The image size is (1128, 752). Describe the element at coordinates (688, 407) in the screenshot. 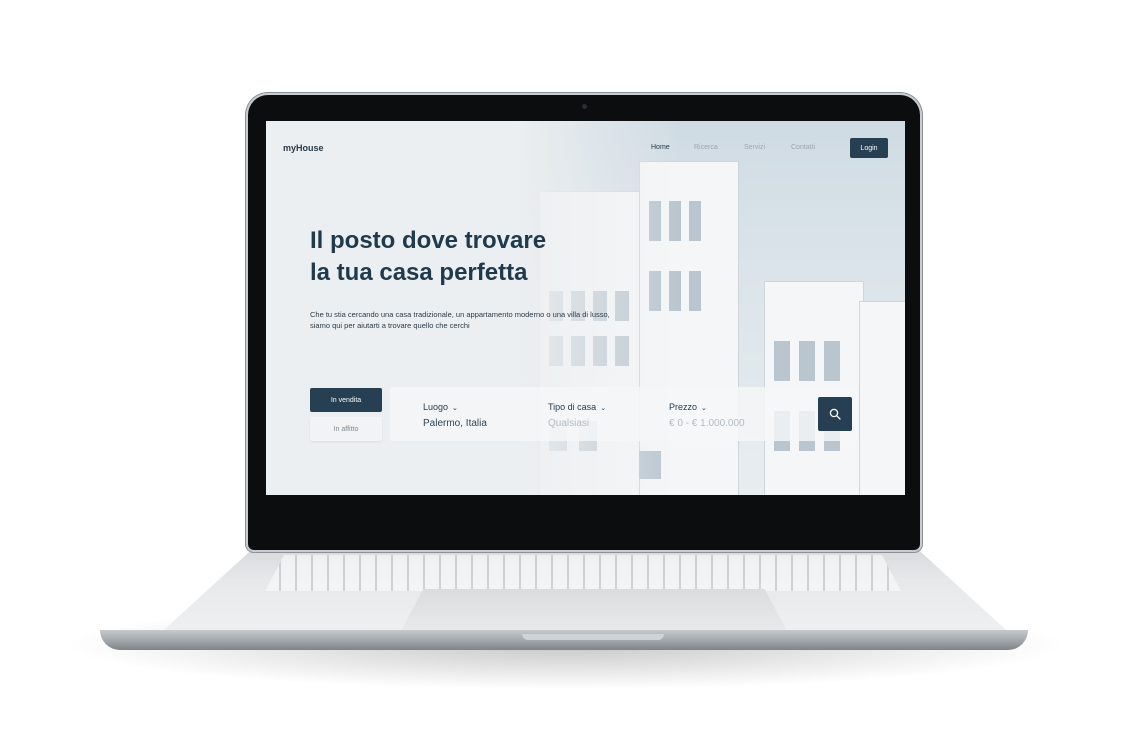

I see `price-label: Prezzo ⌄` at that location.